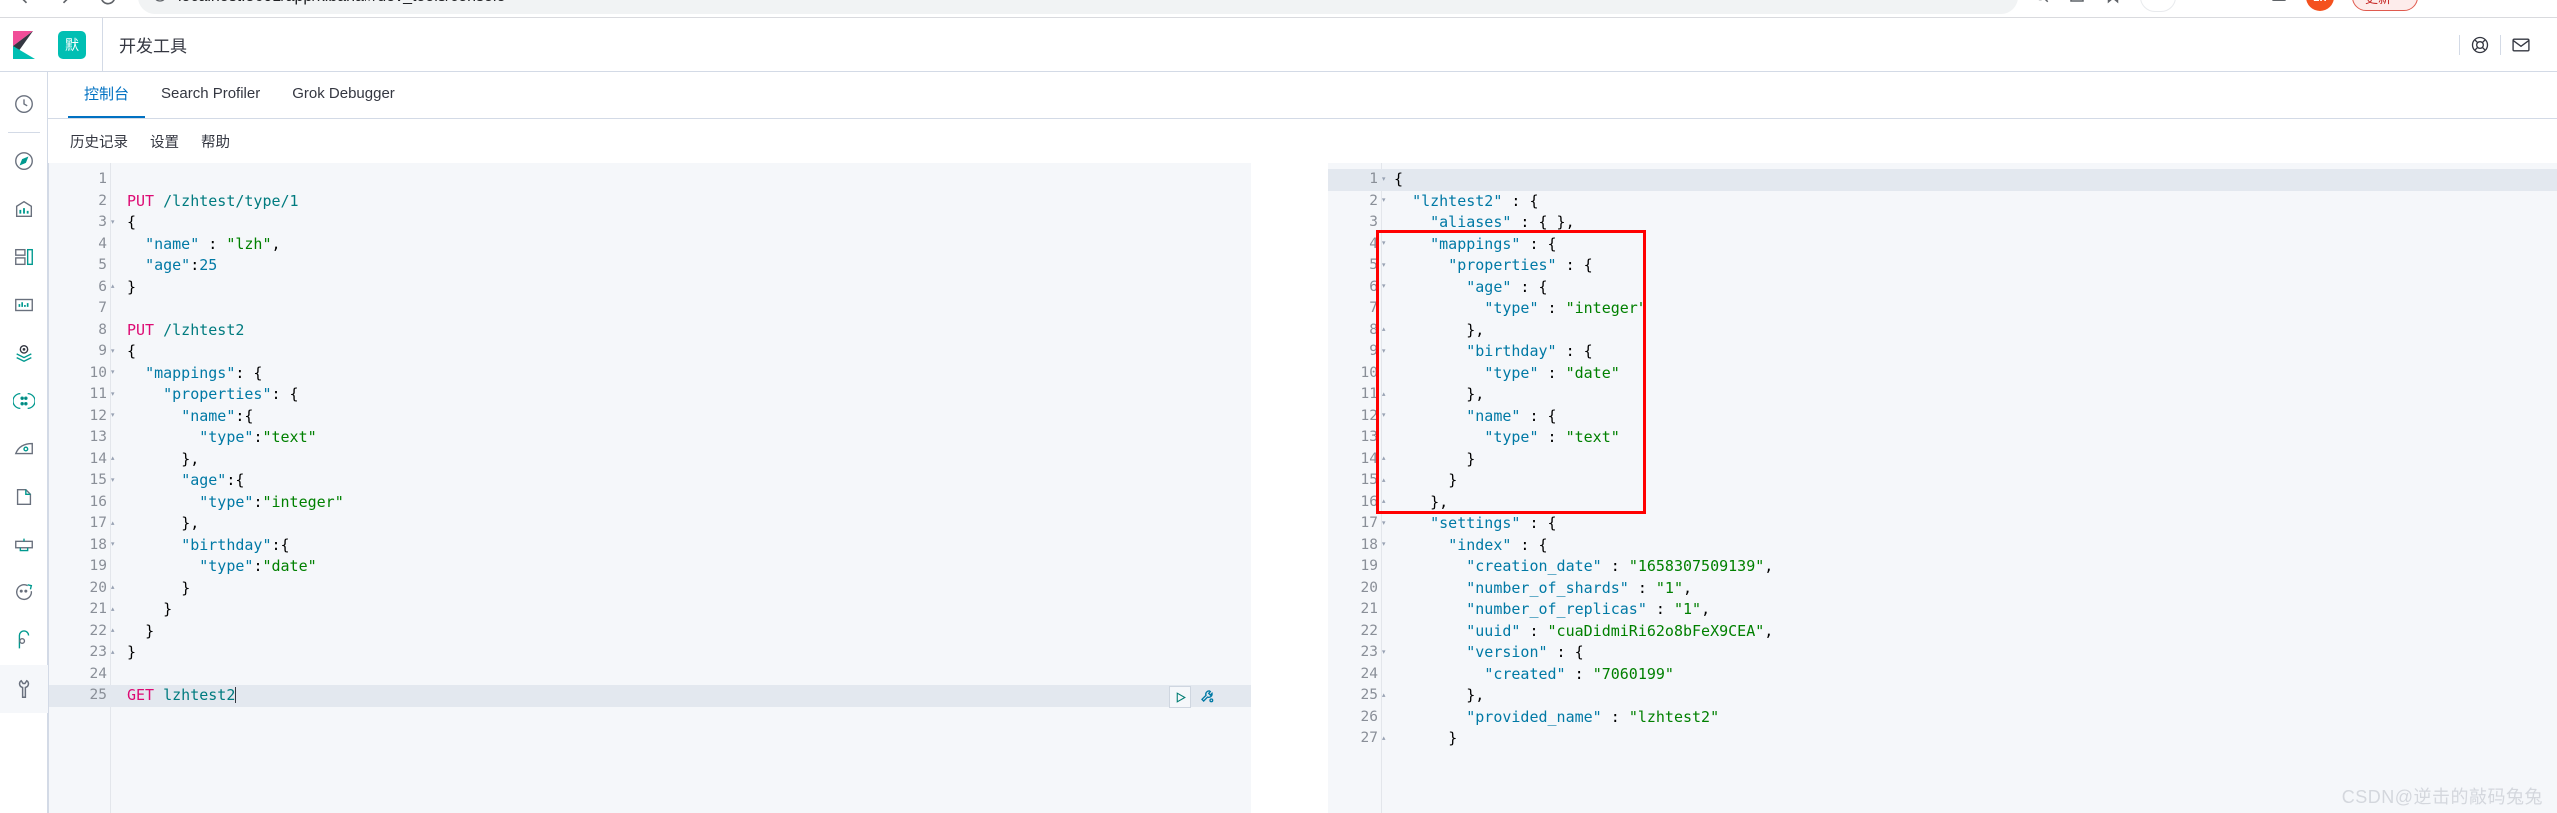 The height and width of the screenshot is (813, 2557). Describe the element at coordinates (650, 503) in the screenshot. I see `code-line: 16 "type":"integer"` at that location.